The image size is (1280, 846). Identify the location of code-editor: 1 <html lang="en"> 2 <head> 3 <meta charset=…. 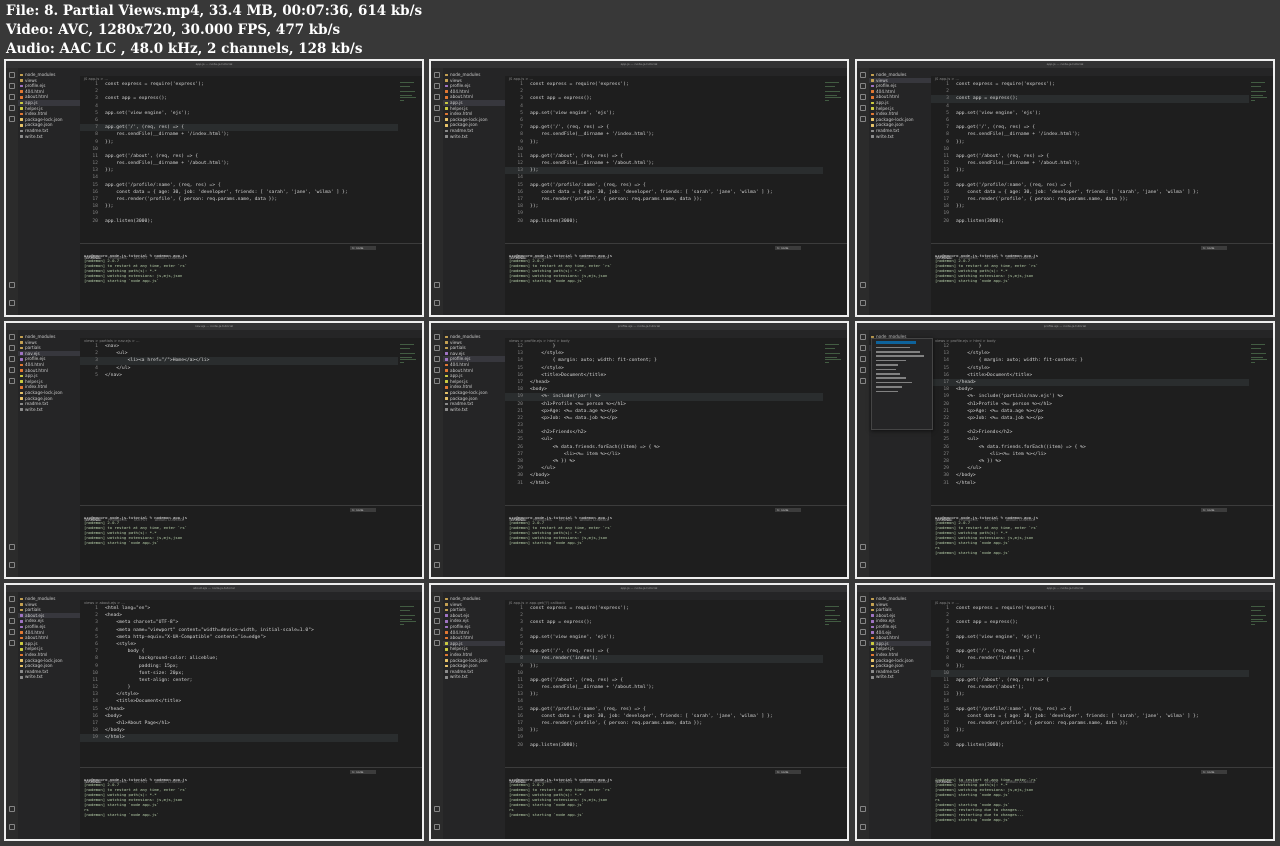
(239, 685).